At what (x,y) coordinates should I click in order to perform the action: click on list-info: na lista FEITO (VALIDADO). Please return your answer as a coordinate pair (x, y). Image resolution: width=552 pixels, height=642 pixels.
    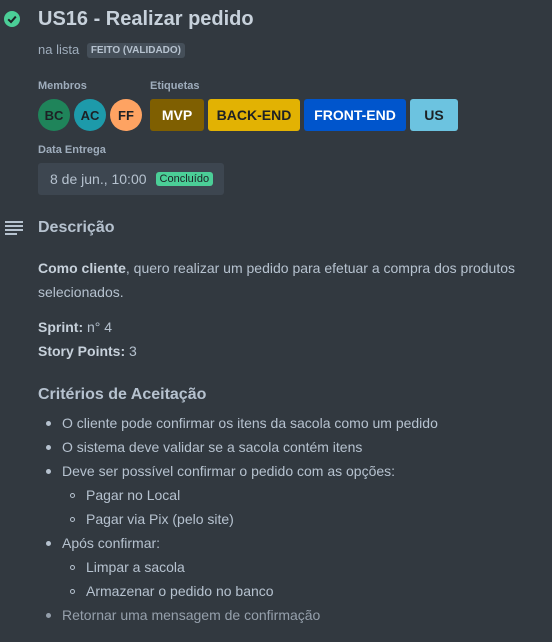
    Looking at the image, I should click on (112, 50).